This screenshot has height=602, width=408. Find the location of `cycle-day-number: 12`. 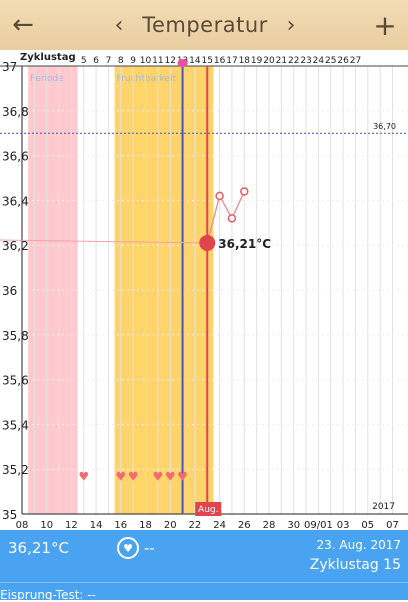

cycle-day-number: 12 is located at coordinates (169, 61).